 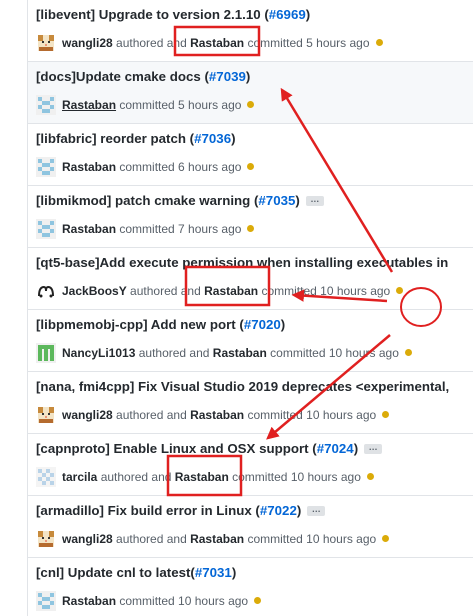 What do you see at coordinates (46, 291) in the screenshot?
I see `glyph-avatar-icon` at bounding box center [46, 291].